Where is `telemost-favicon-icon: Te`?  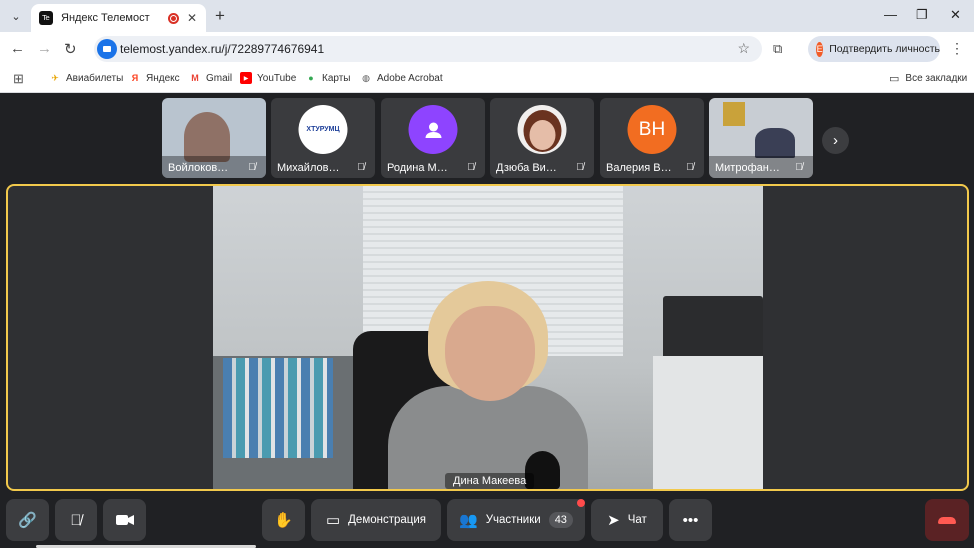 telemost-favicon-icon: Te is located at coordinates (46, 18).